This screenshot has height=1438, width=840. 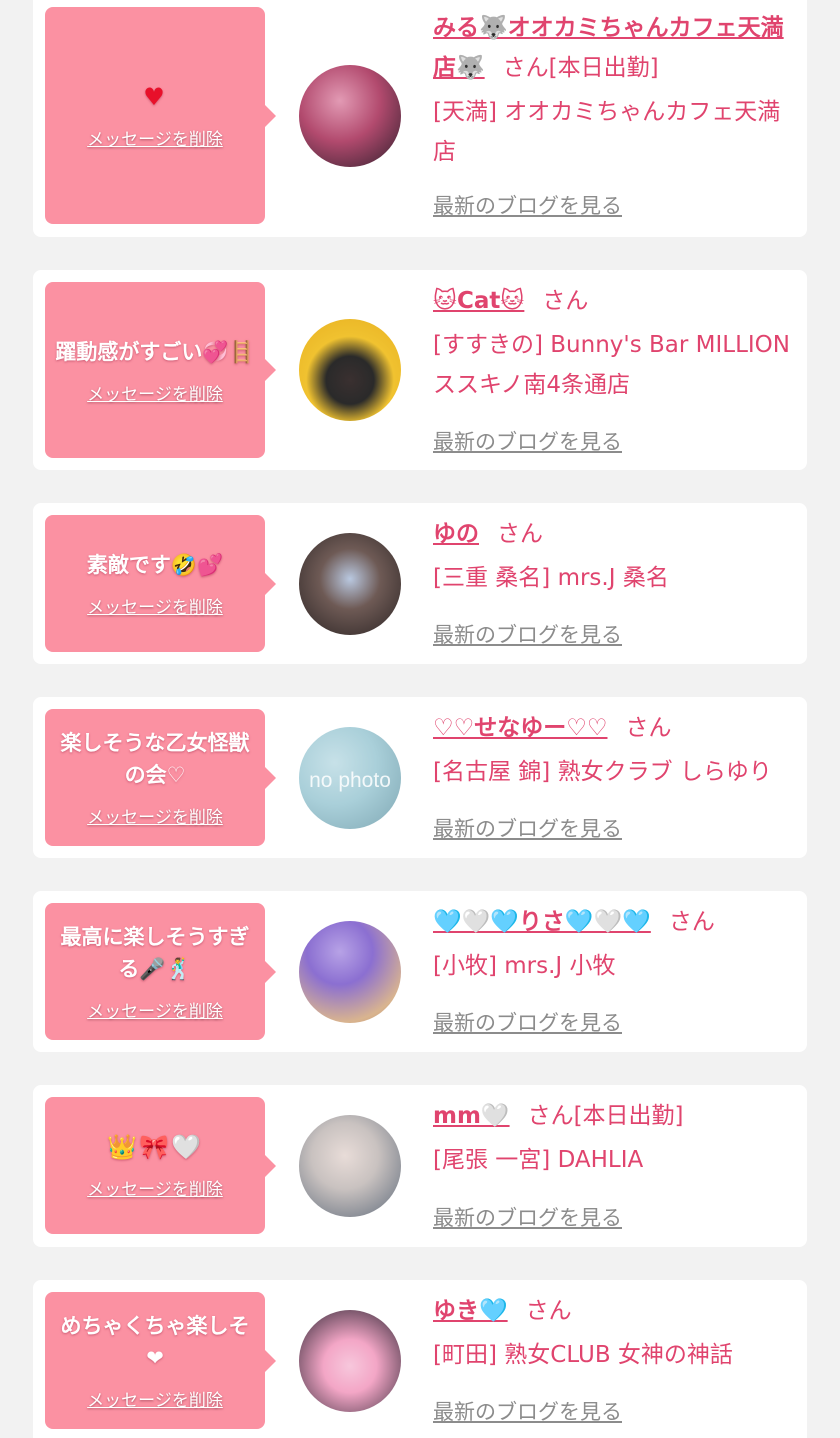 I want to click on cast-name-line: 🩵🤍🩵りさ🩵🤍🩵 さん, so click(x=614, y=922).